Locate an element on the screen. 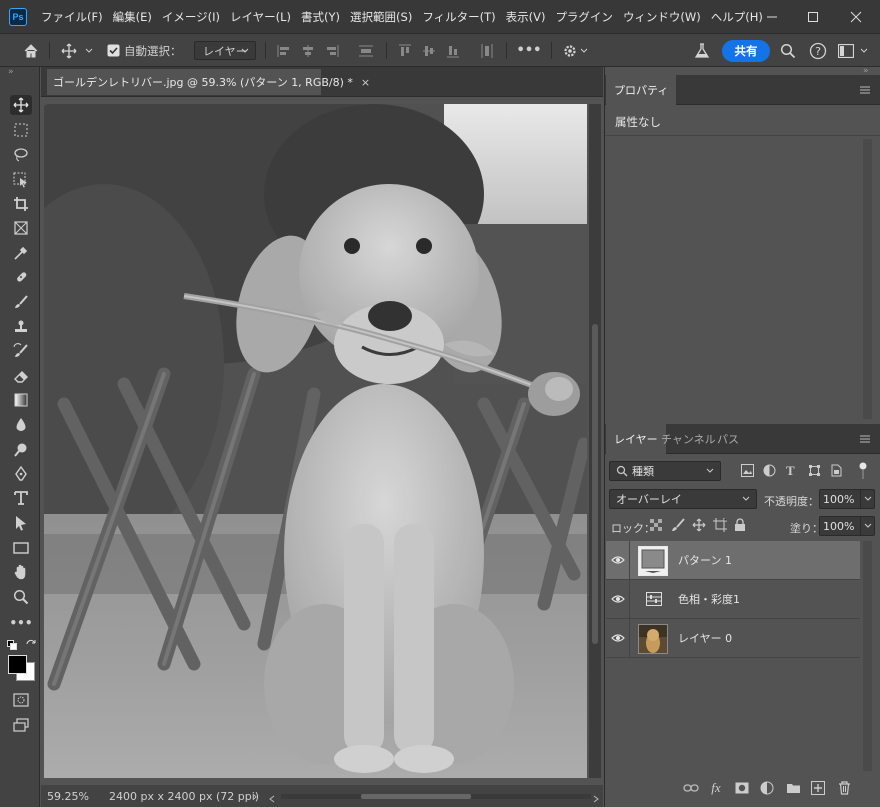  crop-tool-icon is located at coordinates (21, 204).